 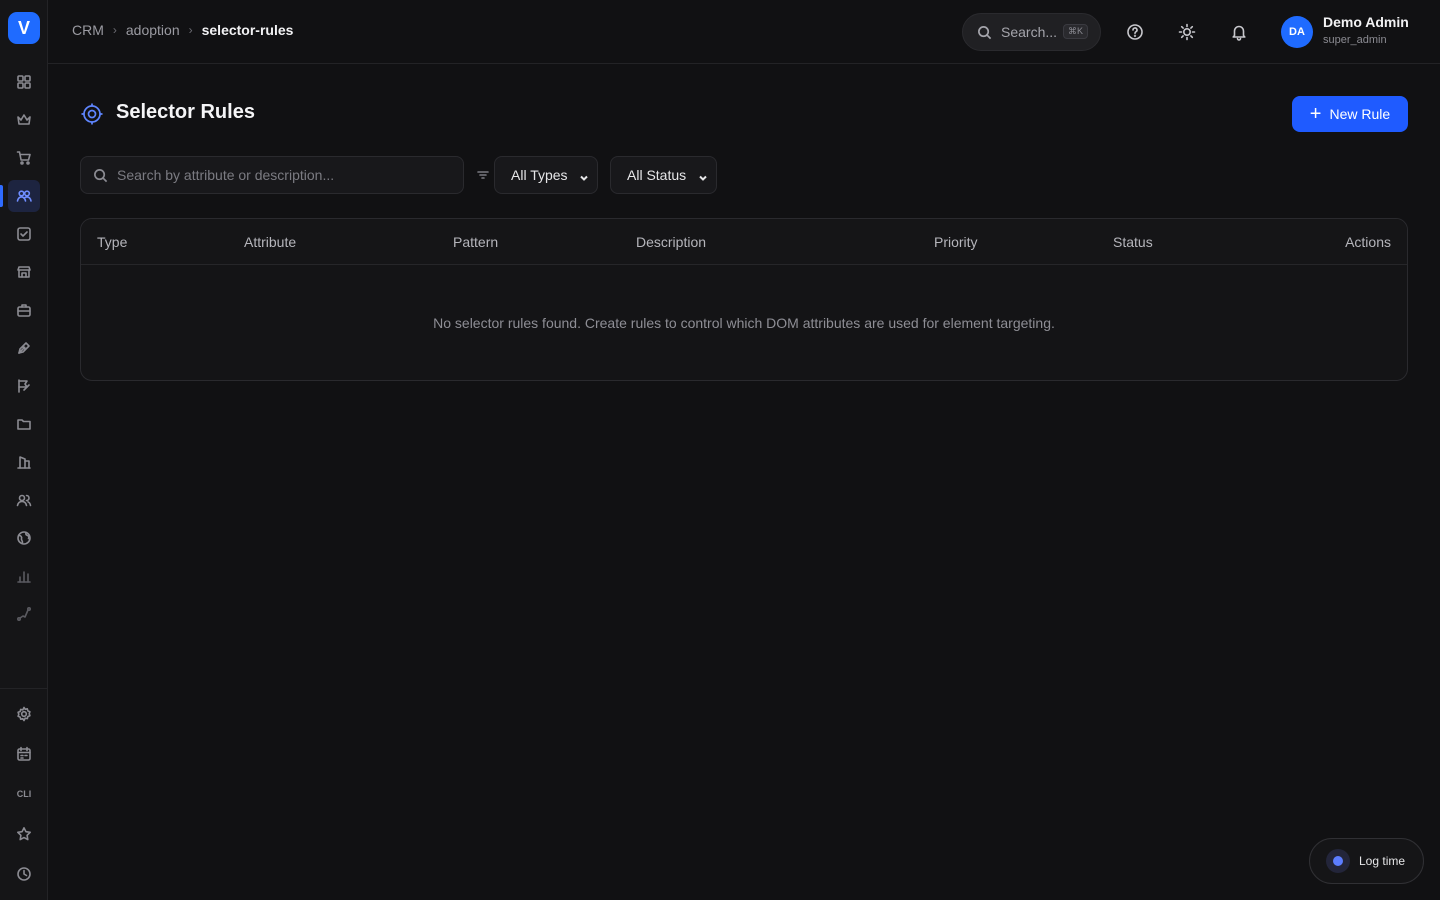 I want to click on sidebar: V CLI, so click(x=24, y=450).